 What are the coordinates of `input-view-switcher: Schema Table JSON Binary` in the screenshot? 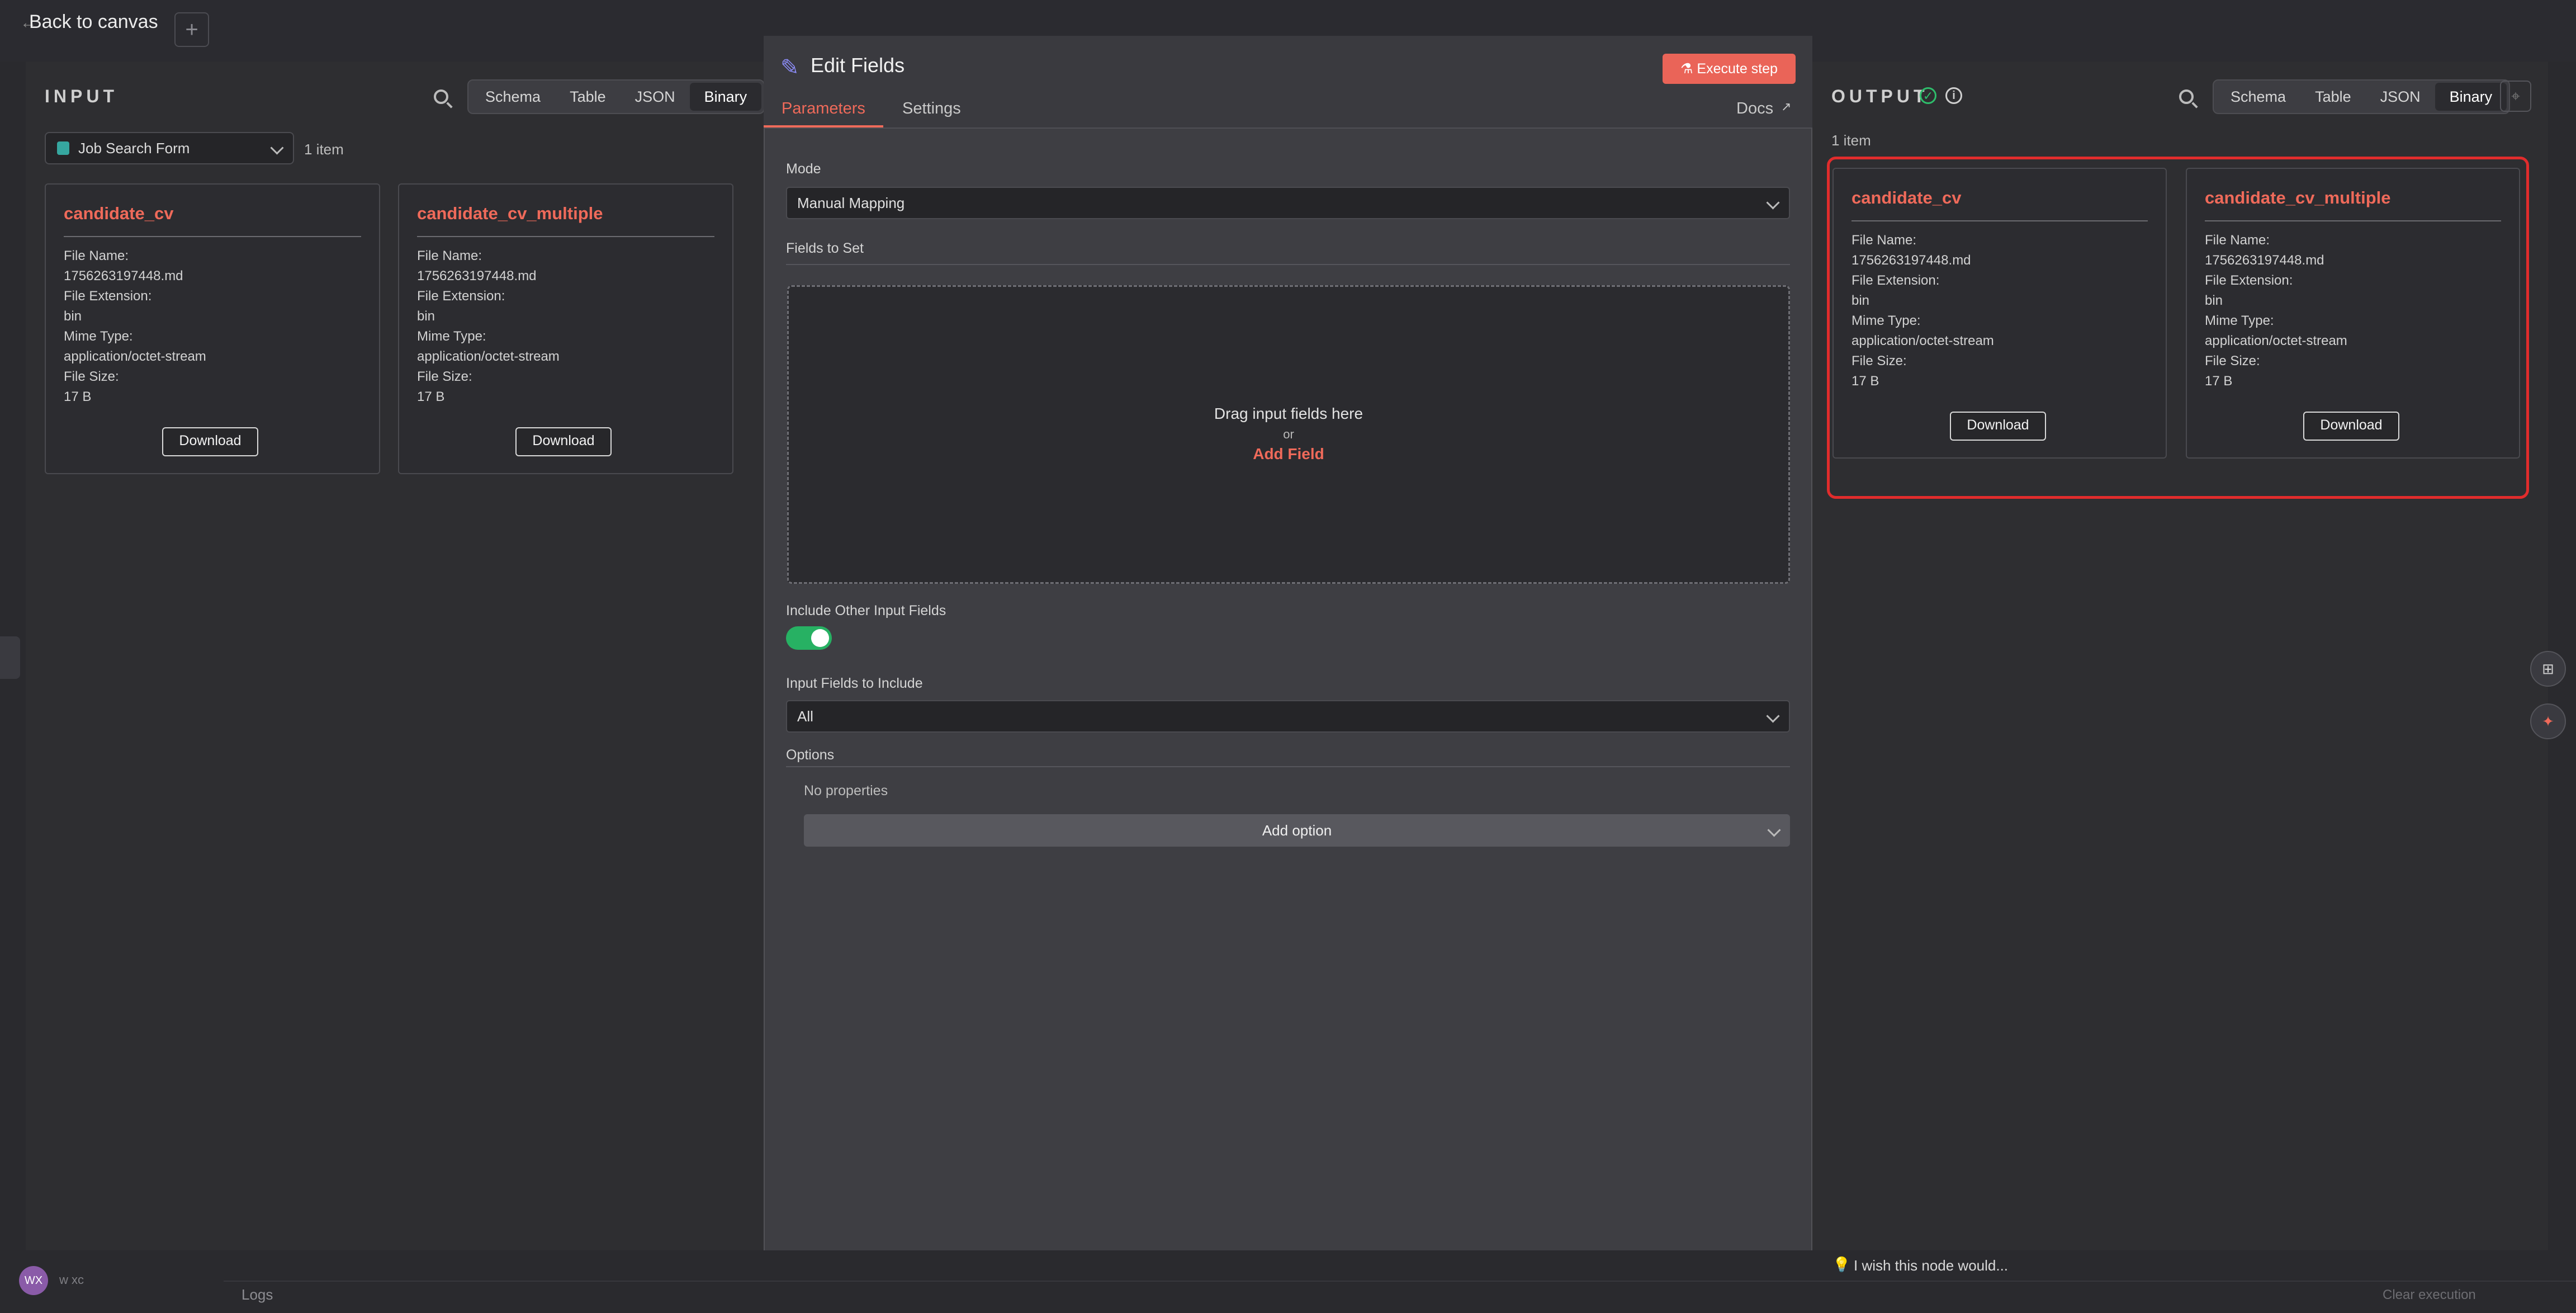 It's located at (616, 96).